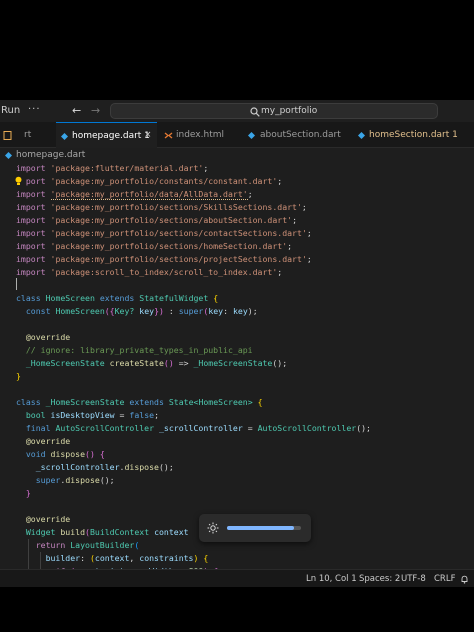 This screenshot has width=474, height=632. What do you see at coordinates (87, 545) in the screenshot?
I see `code-line: return LayoutBuilder(` at bounding box center [87, 545].